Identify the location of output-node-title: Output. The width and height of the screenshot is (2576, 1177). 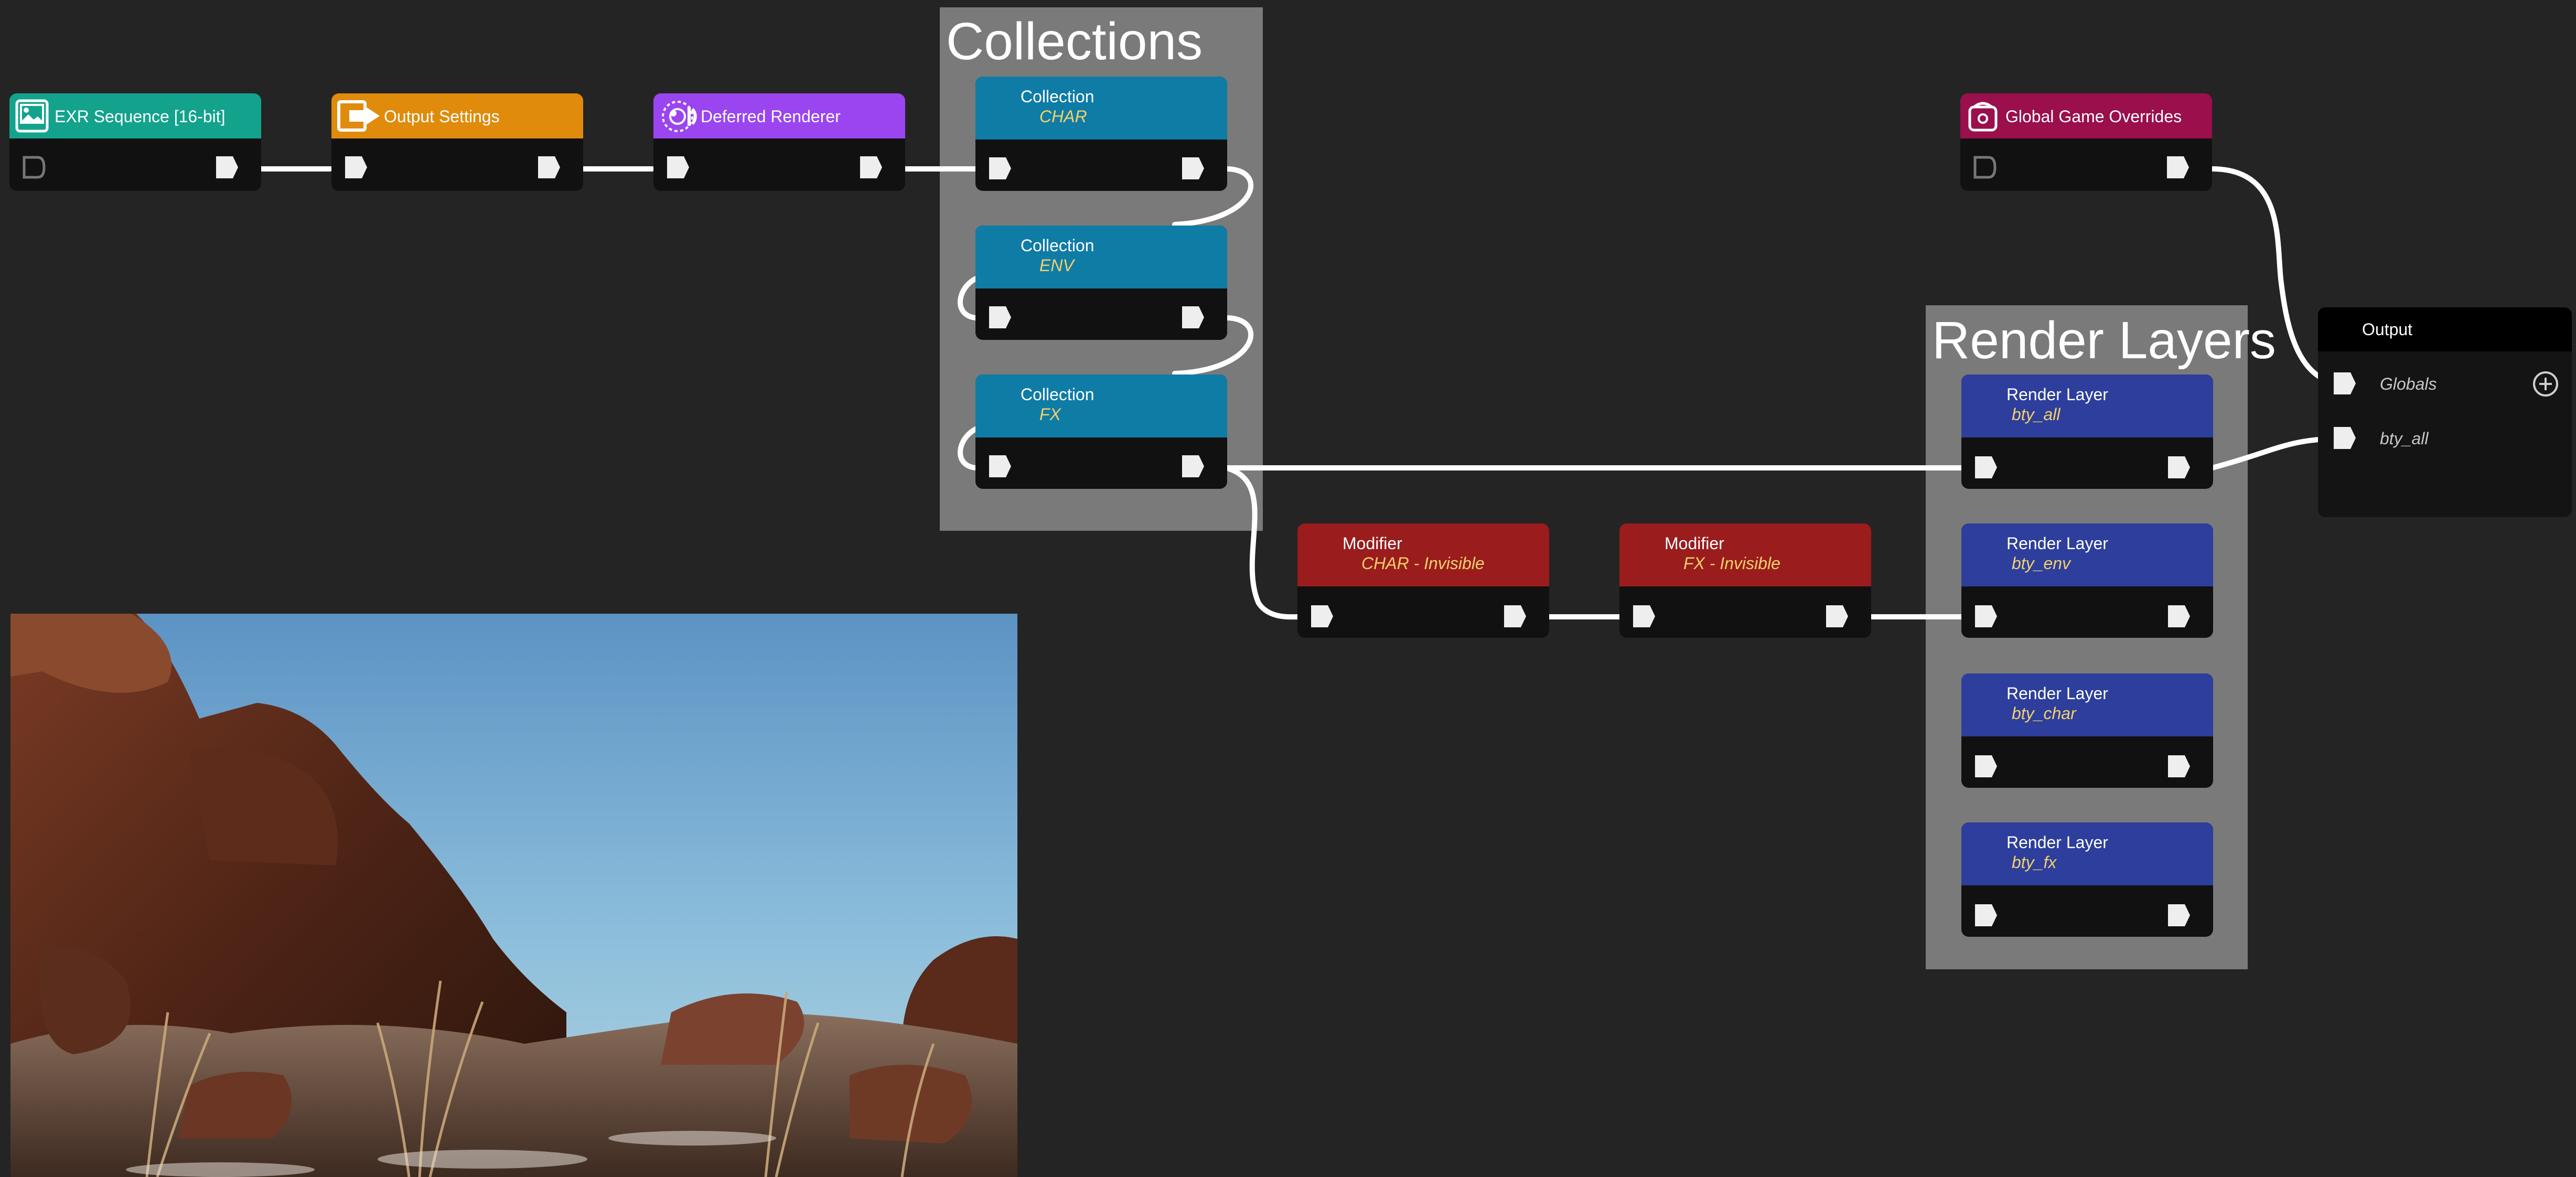
(2387, 329).